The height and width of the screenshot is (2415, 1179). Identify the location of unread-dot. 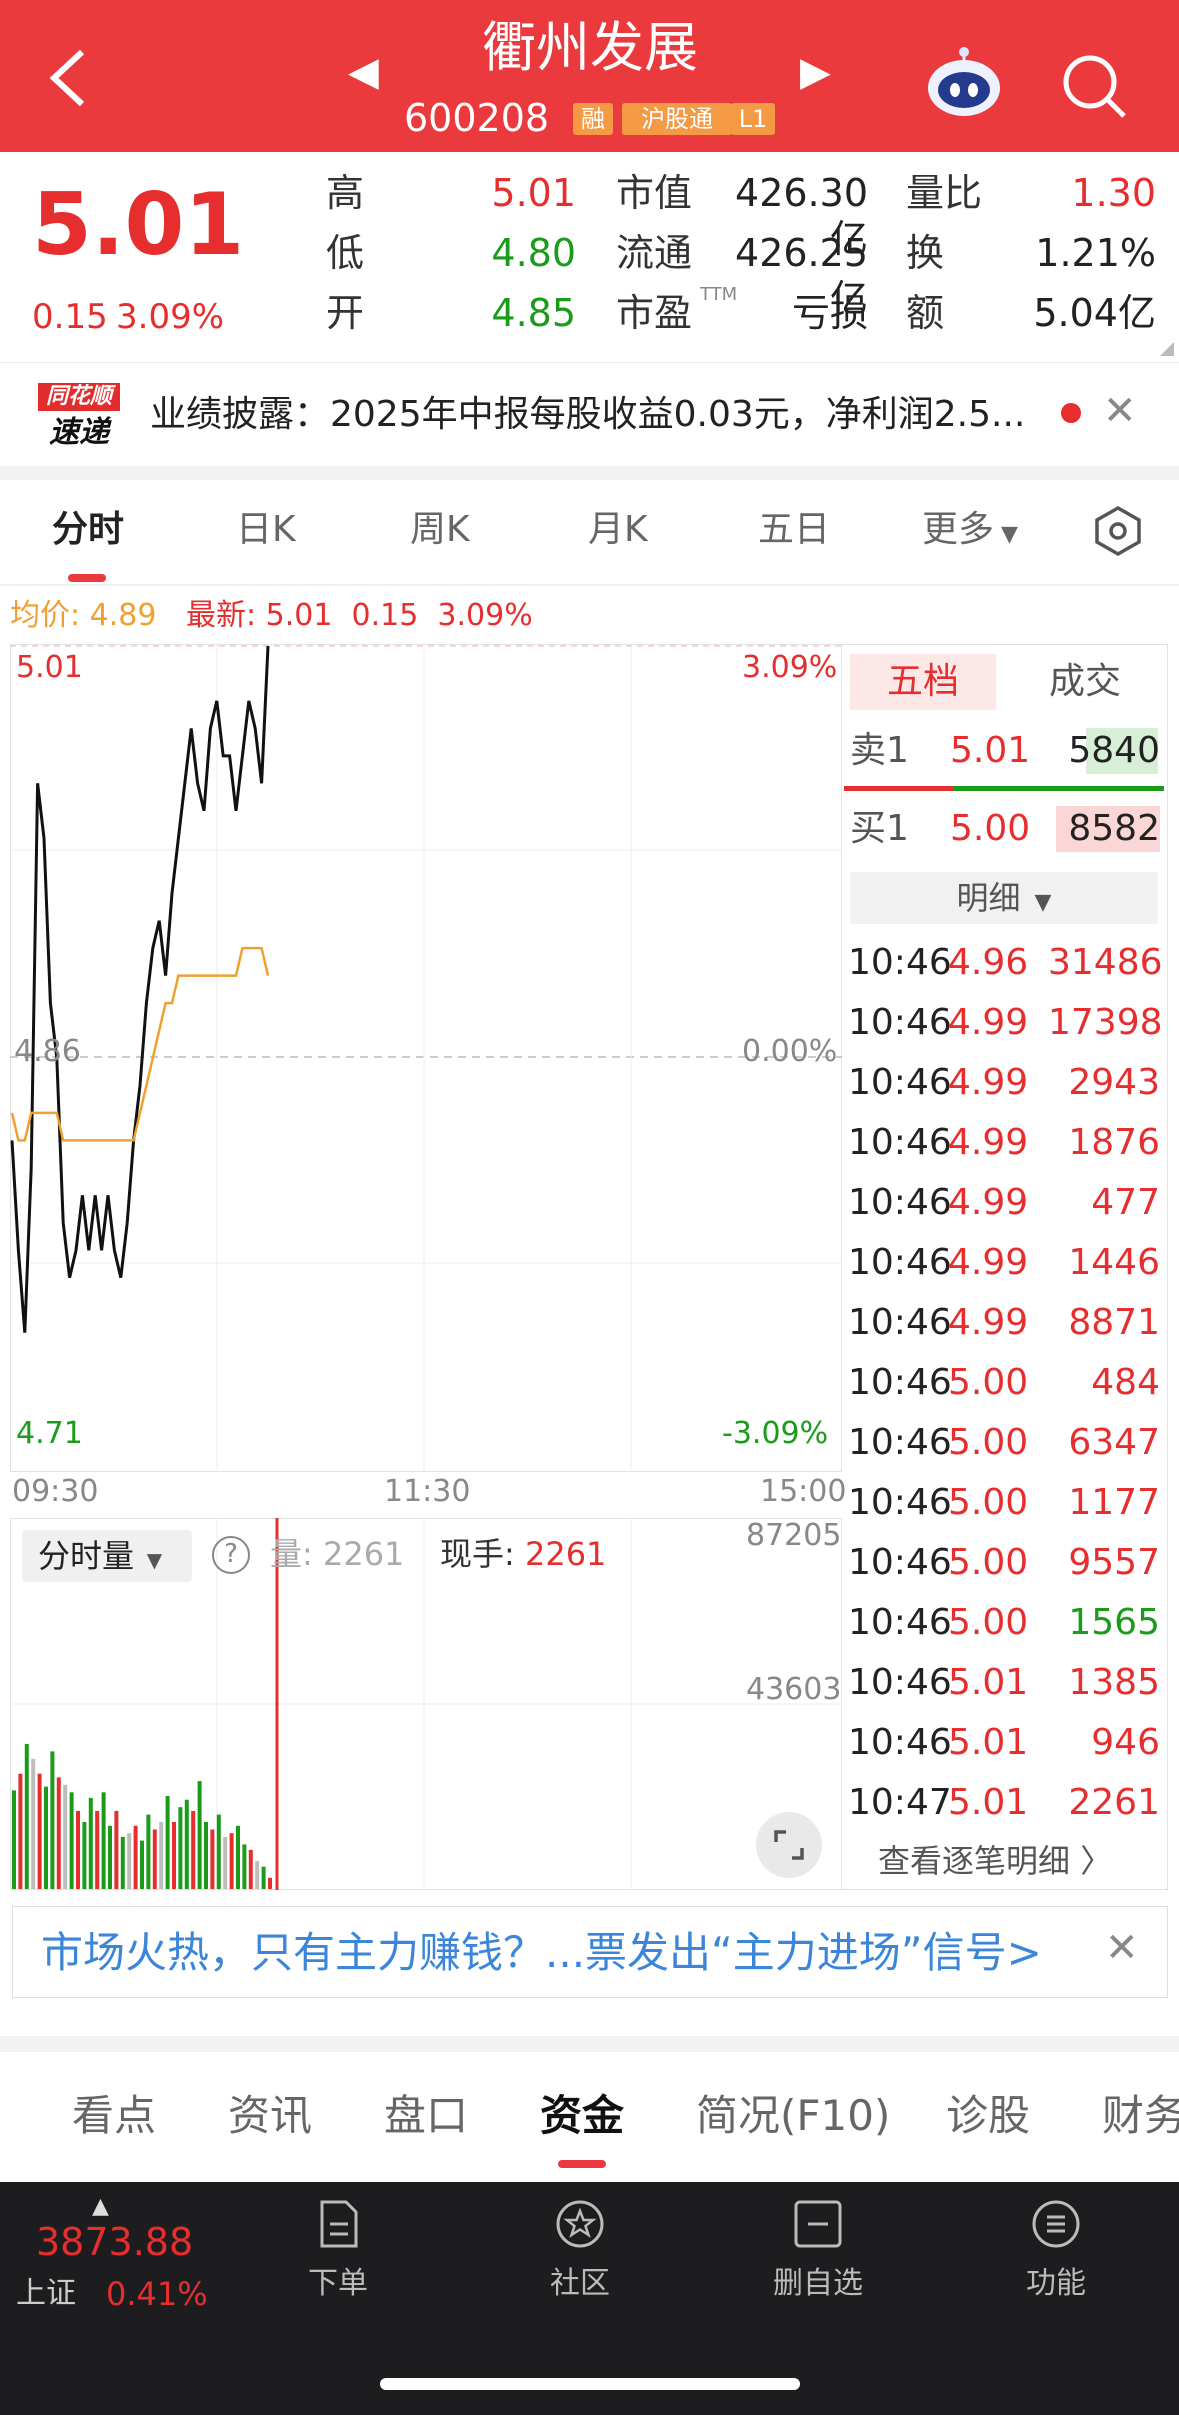
(1071, 413).